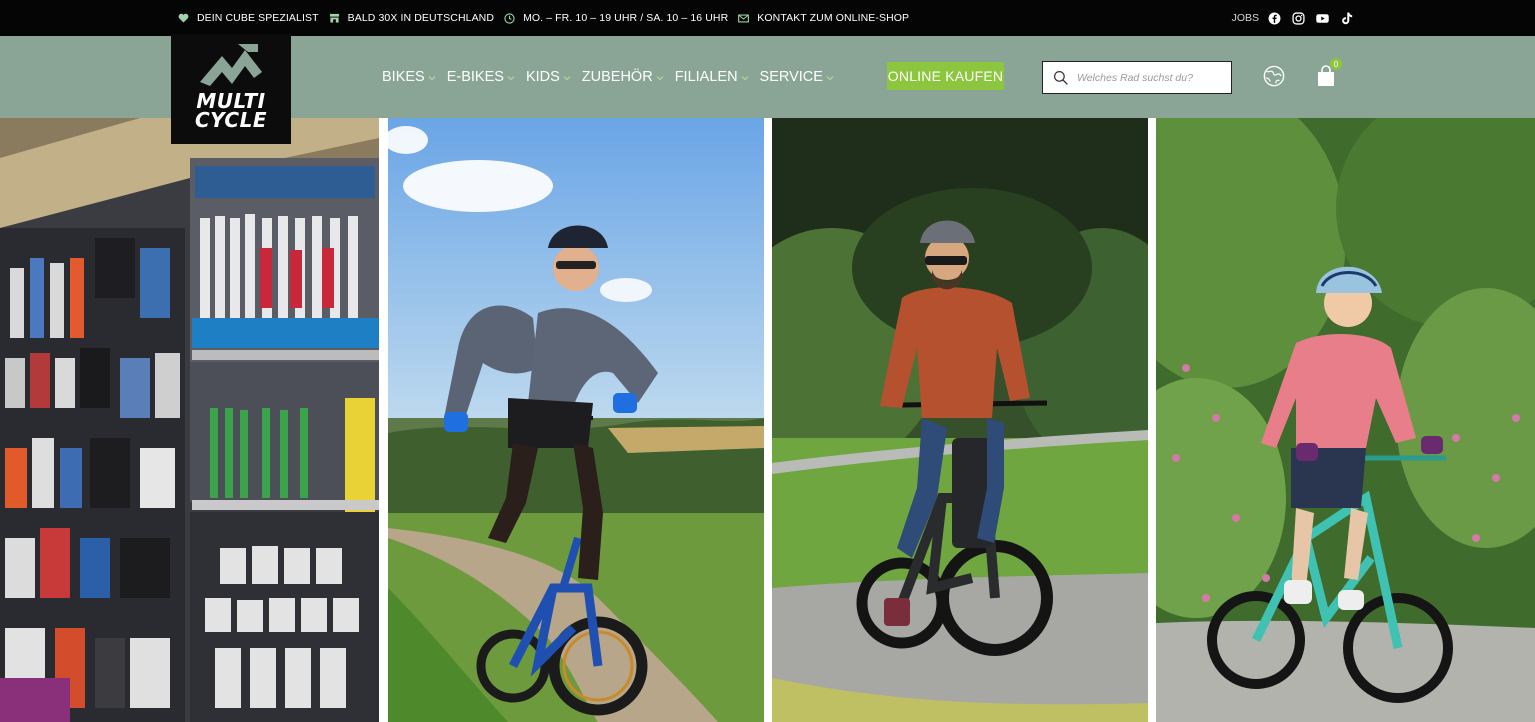 The width and height of the screenshot is (1535, 722). Describe the element at coordinates (475, 77) in the screenshot. I see `nav-item-label: E-BIKES` at that location.